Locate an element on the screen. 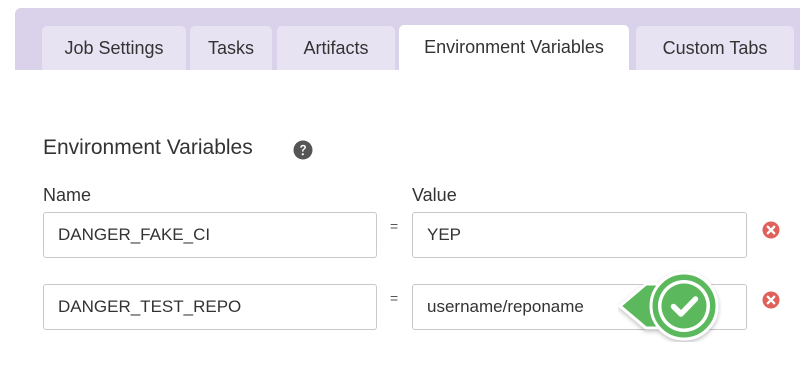 The width and height of the screenshot is (800, 367). variable-name-field: DANGER_TEST_REPO is located at coordinates (210, 307).